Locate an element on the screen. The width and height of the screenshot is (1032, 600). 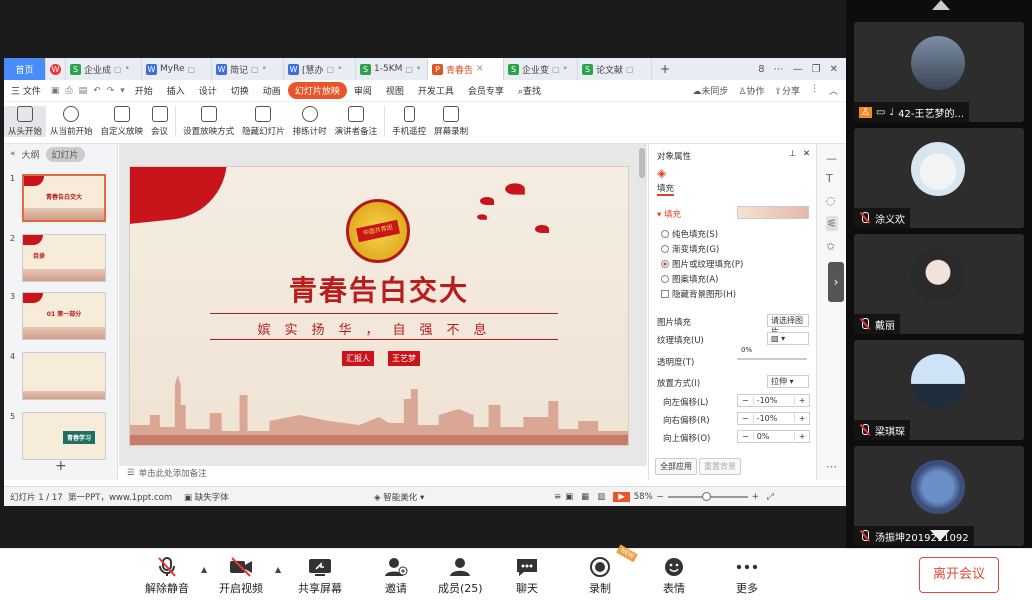
hide-bg-checkbox: 隐藏背景图形(H) is located at coordinates (698, 294).